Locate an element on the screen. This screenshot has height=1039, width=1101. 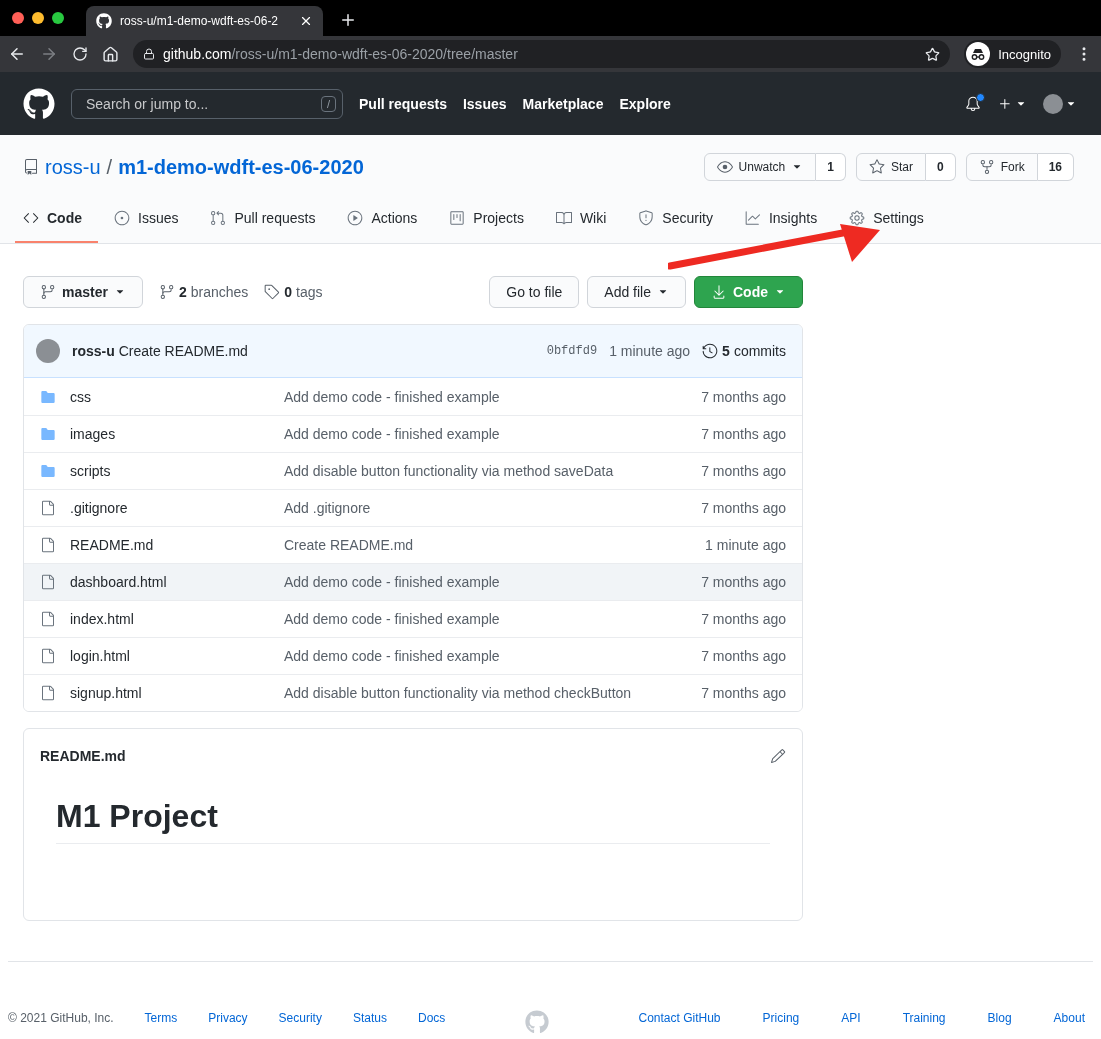
footer-link: Blog is located at coordinates (999, 1018).